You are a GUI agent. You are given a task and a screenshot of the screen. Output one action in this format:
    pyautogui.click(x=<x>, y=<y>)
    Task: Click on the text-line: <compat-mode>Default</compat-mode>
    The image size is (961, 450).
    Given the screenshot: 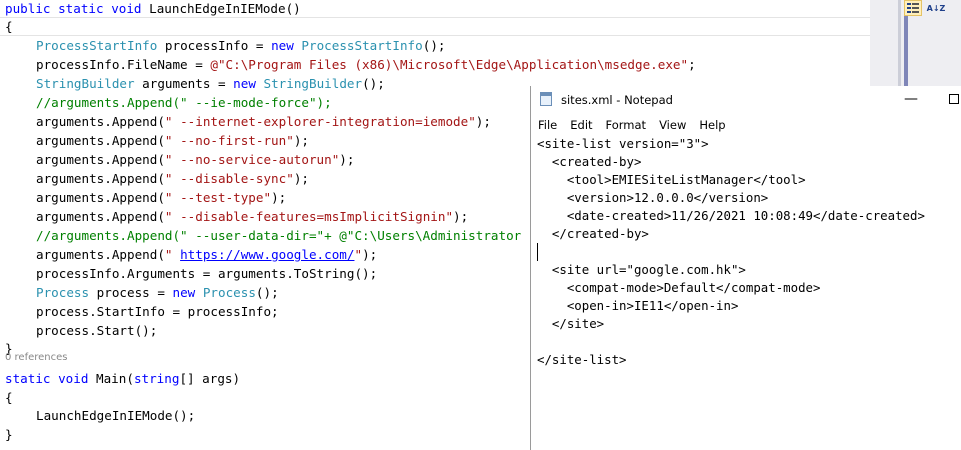 What is the action you would take?
    pyautogui.click(x=679, y=287)
    